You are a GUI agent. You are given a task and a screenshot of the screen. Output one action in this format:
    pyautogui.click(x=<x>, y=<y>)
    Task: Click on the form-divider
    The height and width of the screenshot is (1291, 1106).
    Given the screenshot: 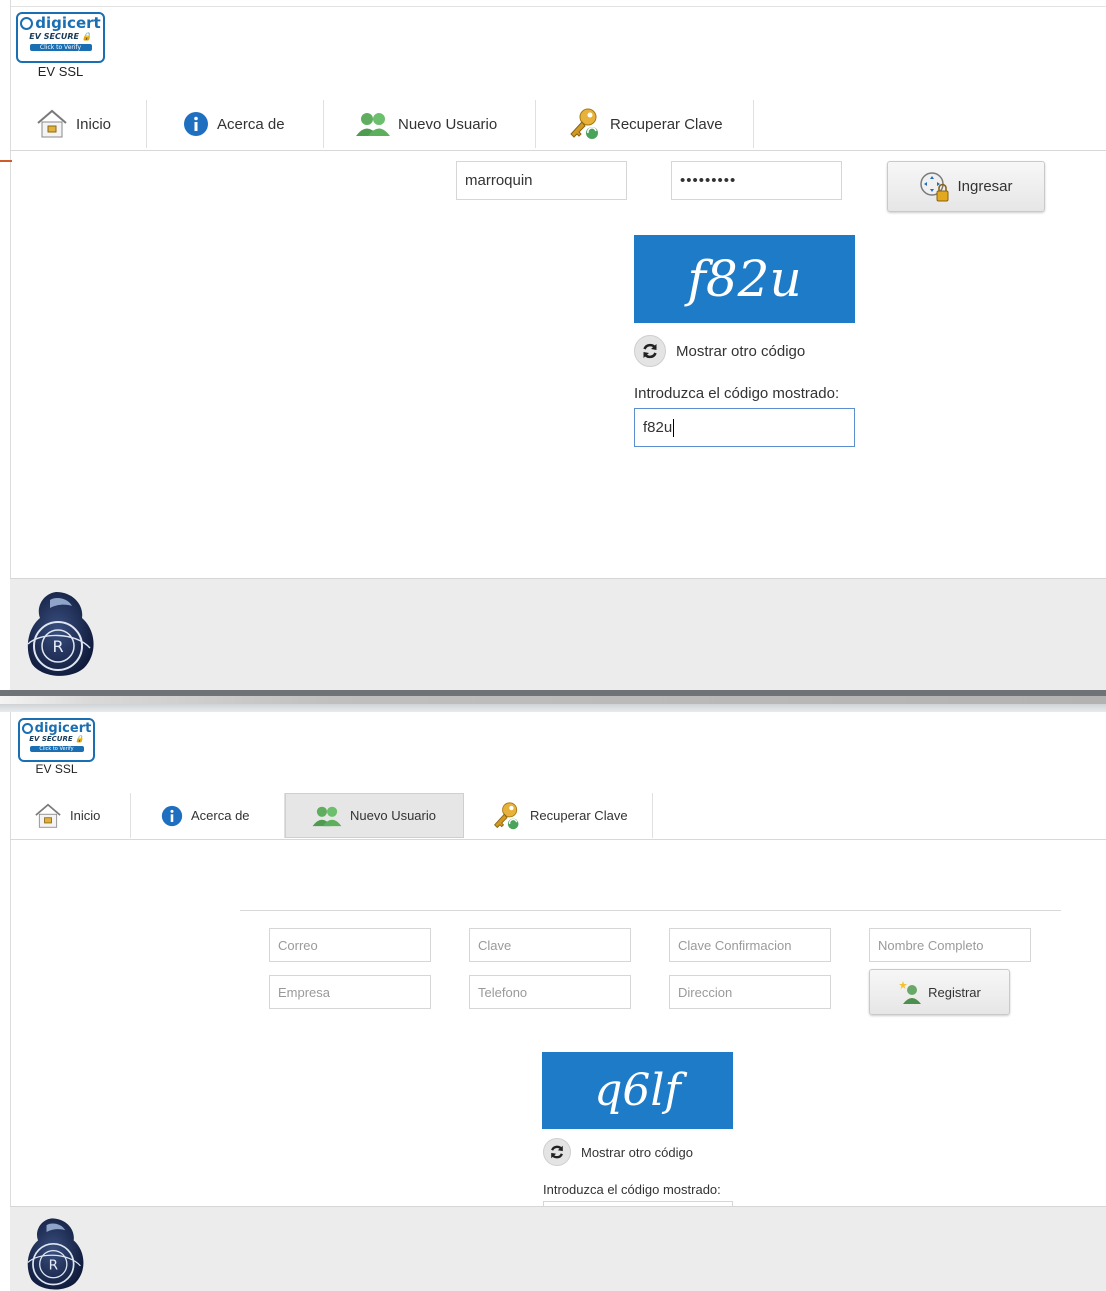 What is the action you would take?
    pyautogui.click(x=650, y=910)
    